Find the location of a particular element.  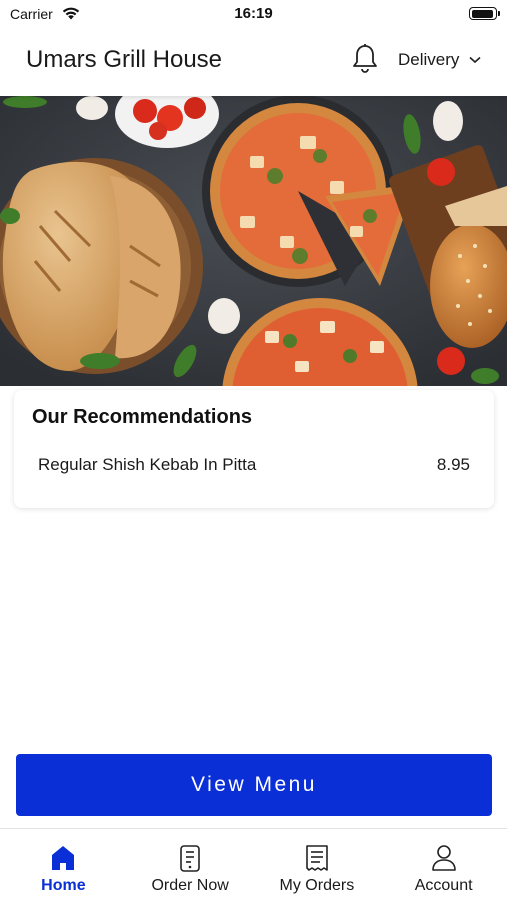

status-bar: Carrier 16:19 is located at coordinates (253, 14).